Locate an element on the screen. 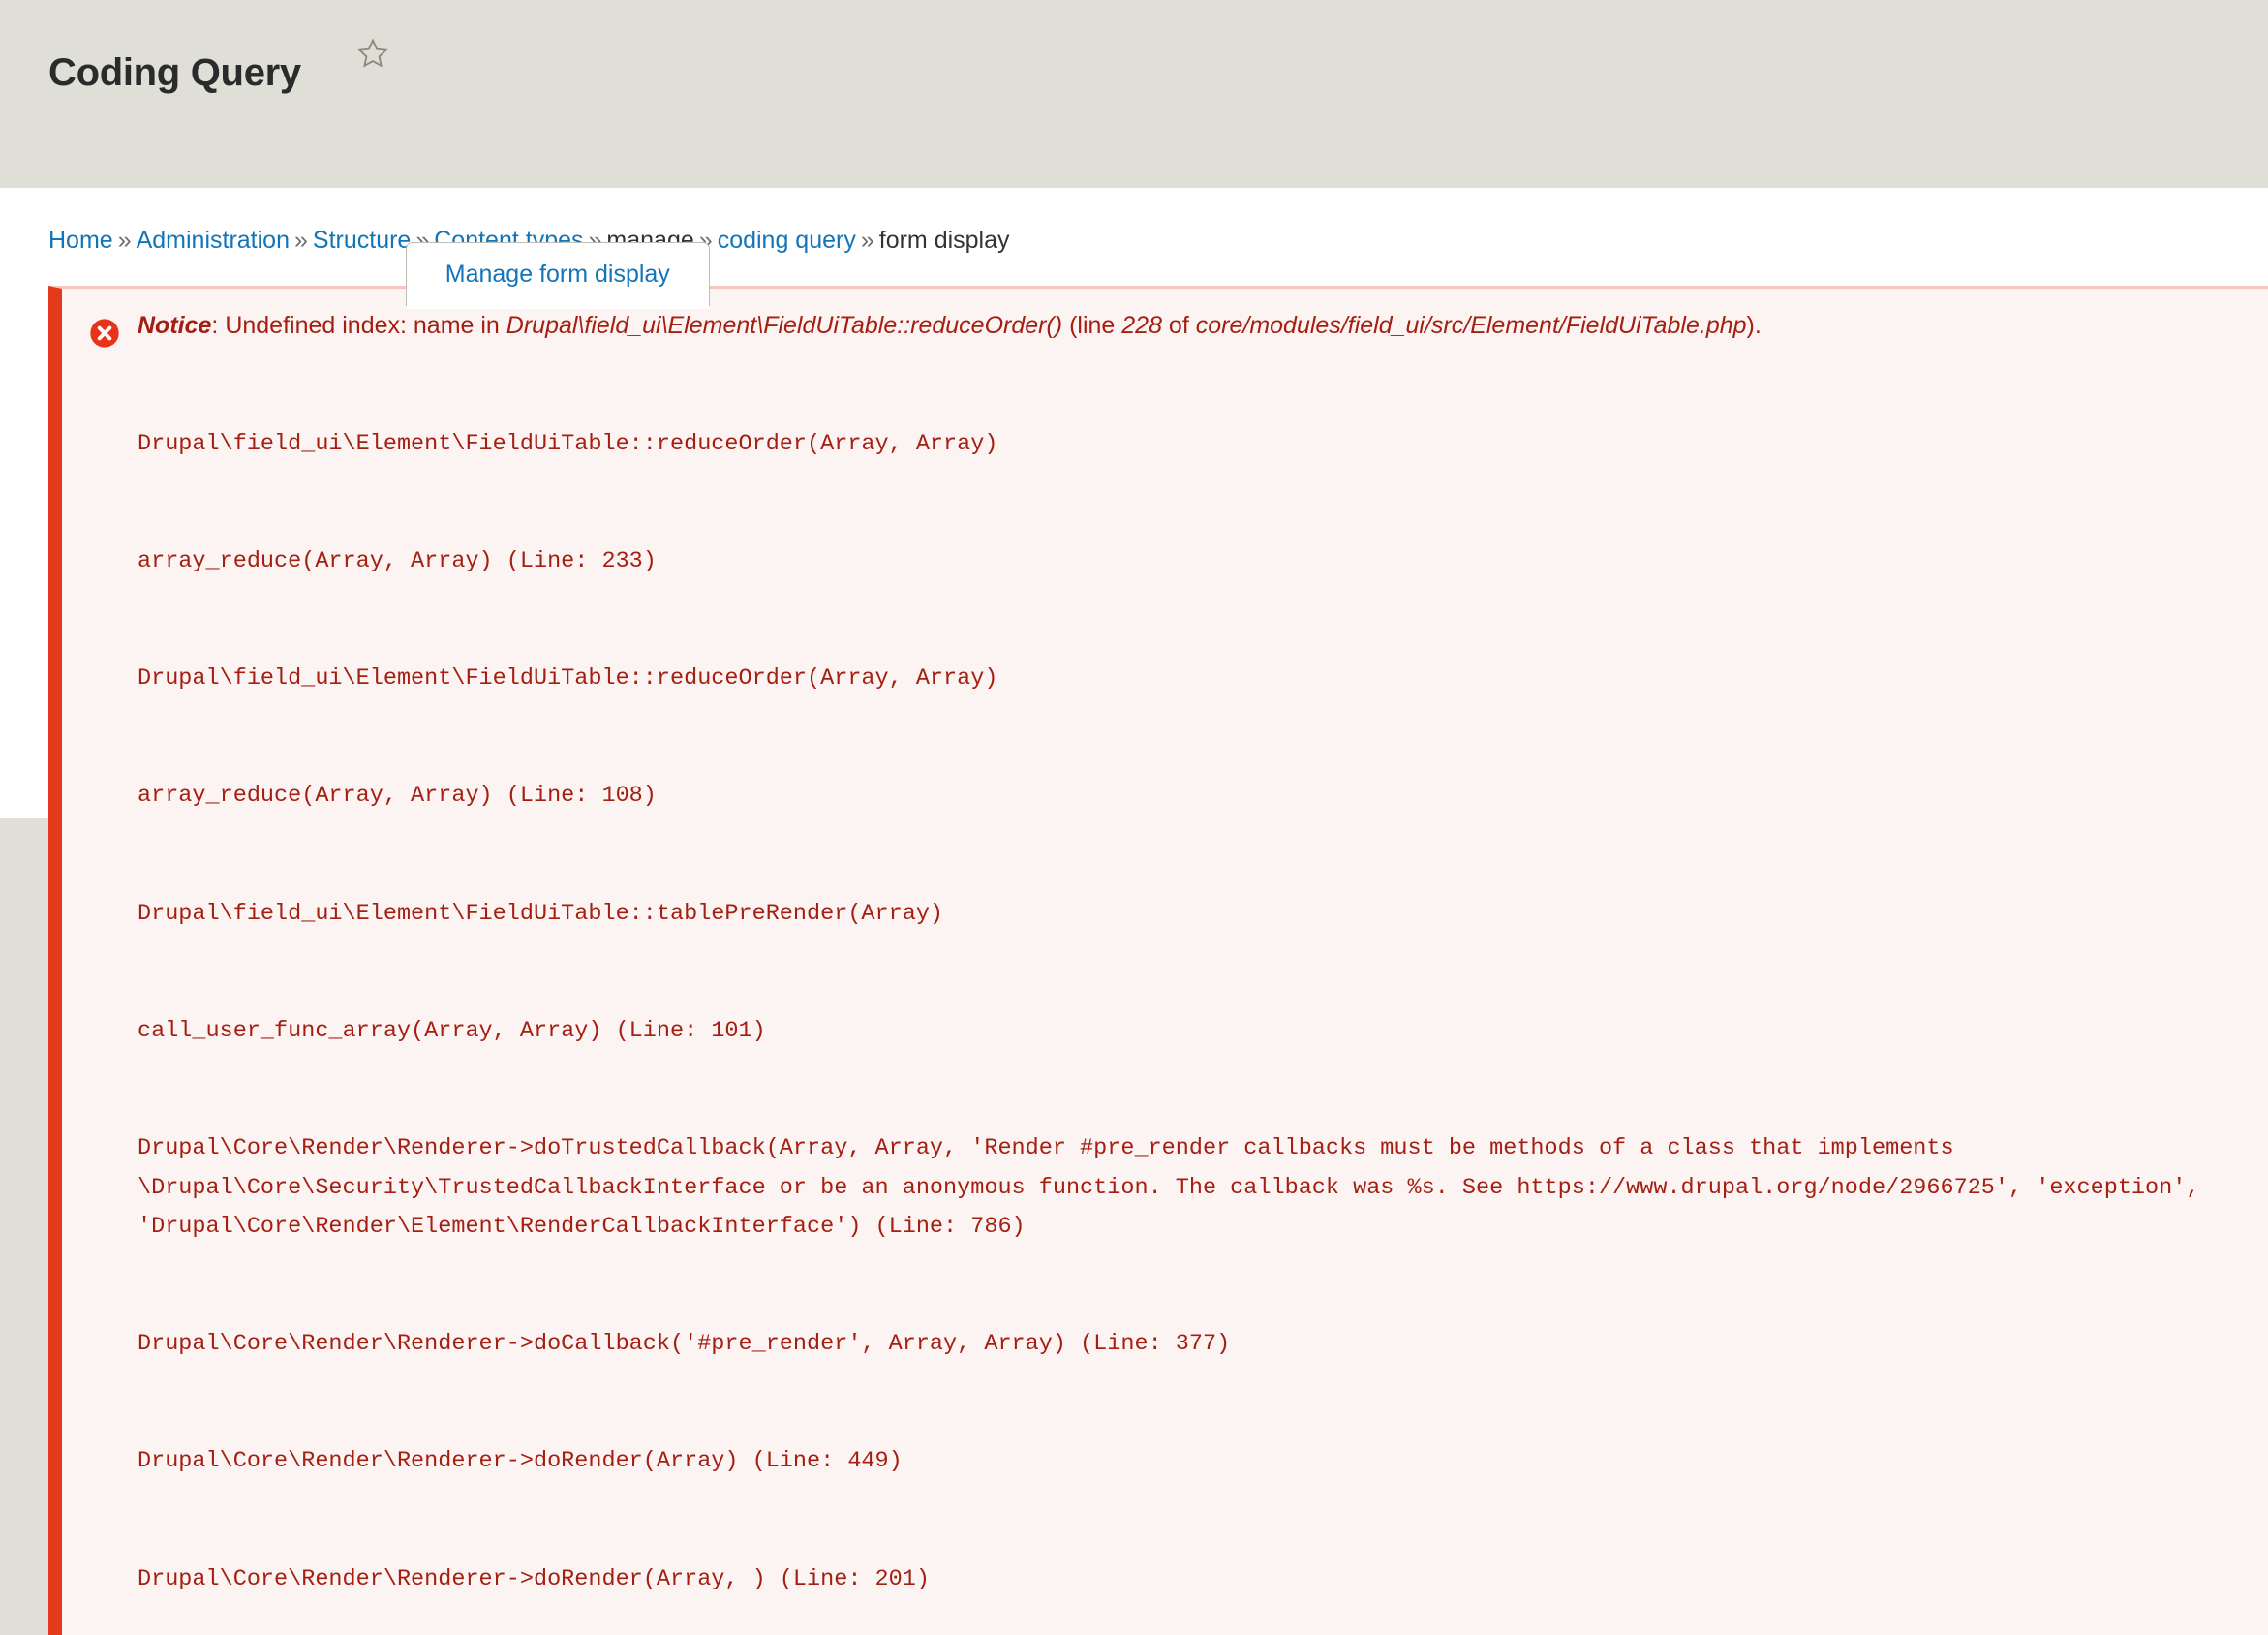  backtrace-line: array_reduce(Array, Array) (Line: 108) is located at coordinates (398, 796).